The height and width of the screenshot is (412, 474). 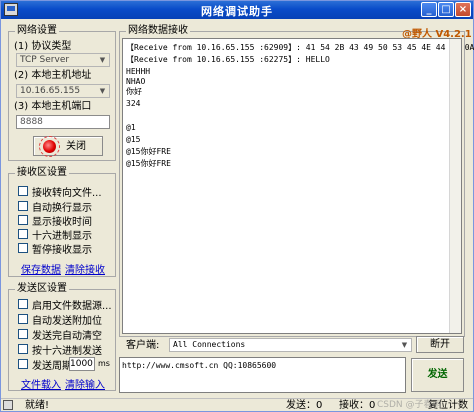 I want to click on period-unit-label: ms, so click(x=104, y=363).